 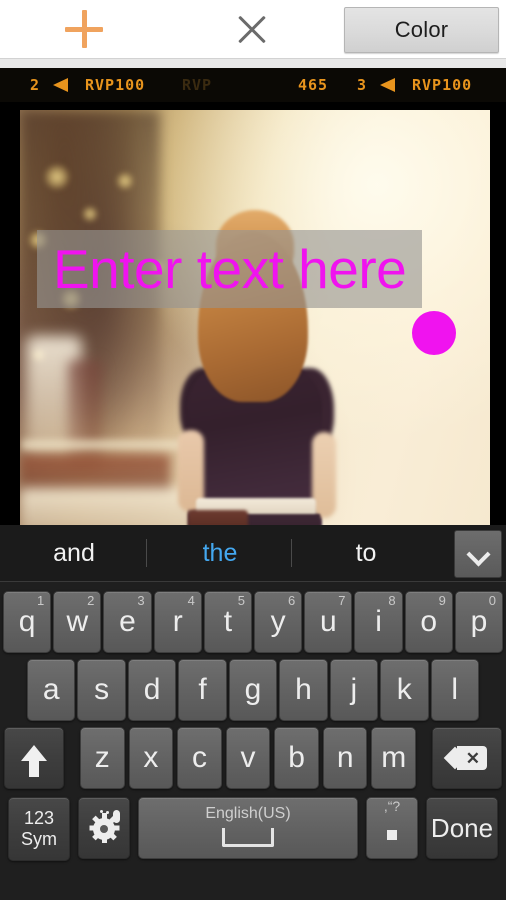 I want to click on key-hint-i: 8, so click(x=392, y=600).